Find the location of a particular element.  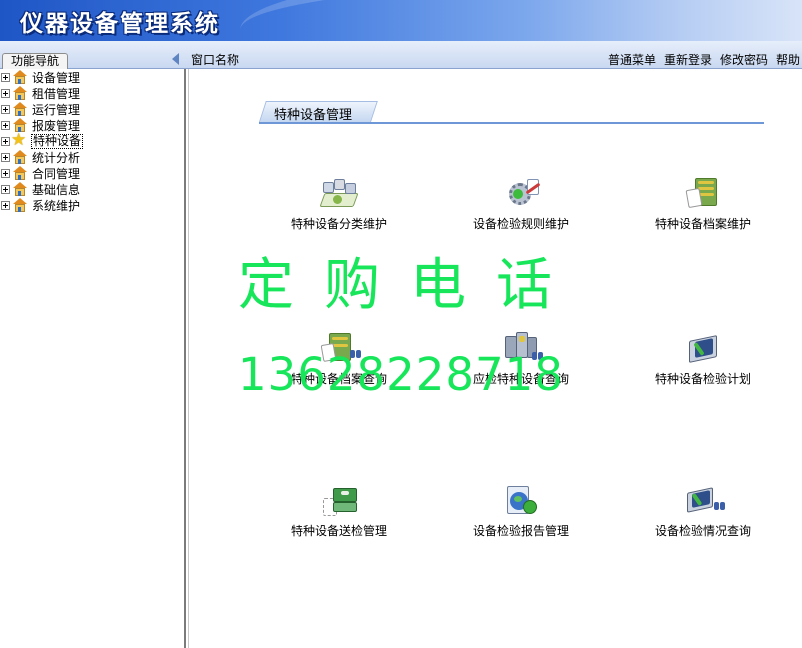

sidebar-item-rental-mgmt: 租借管理 is located at coordinates (90, 93).